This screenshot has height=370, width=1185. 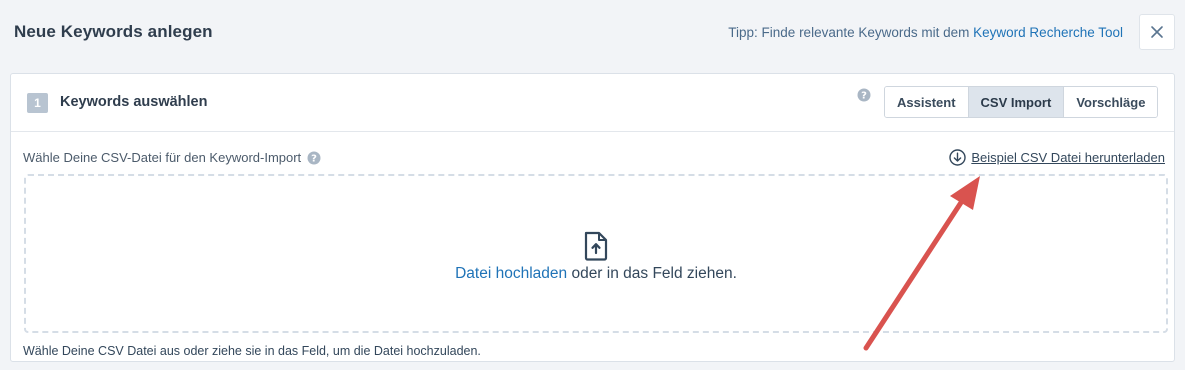 I want to click on download-circle-icon, so click(x=958, y=157).